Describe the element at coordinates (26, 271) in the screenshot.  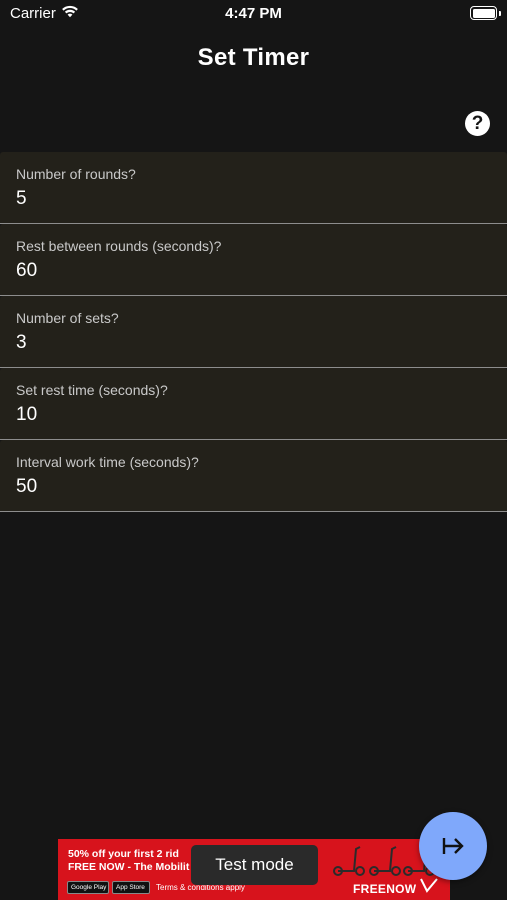
I see `round-rest-field-value: 60` at that location.